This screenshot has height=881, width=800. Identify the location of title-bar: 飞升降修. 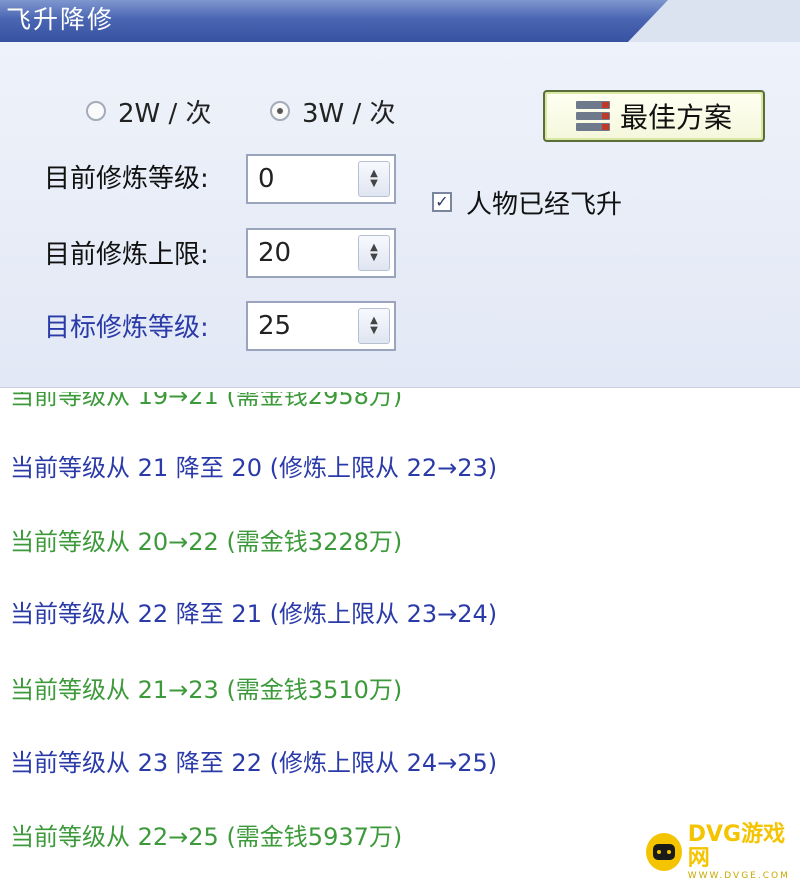
(400, 21).